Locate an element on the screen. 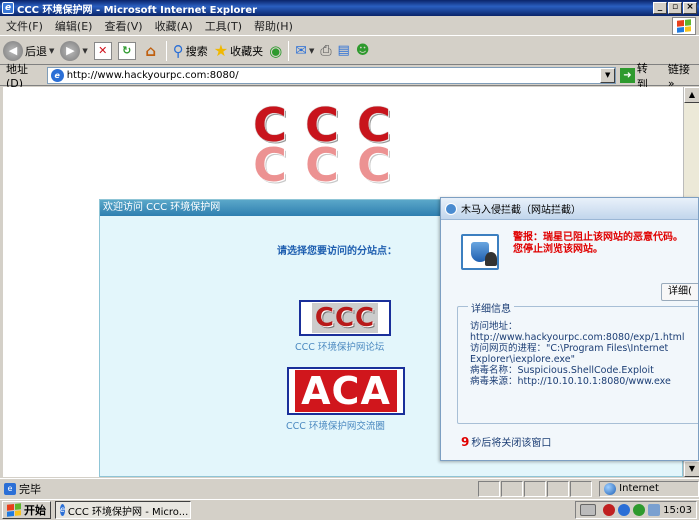  menu-favorites: 收藏(A) is located at coordinates (174, 26).